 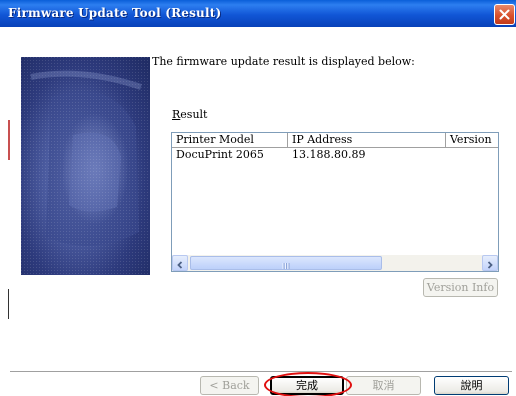 I want to click on scroll-thumb, so click(x=286, y=263).